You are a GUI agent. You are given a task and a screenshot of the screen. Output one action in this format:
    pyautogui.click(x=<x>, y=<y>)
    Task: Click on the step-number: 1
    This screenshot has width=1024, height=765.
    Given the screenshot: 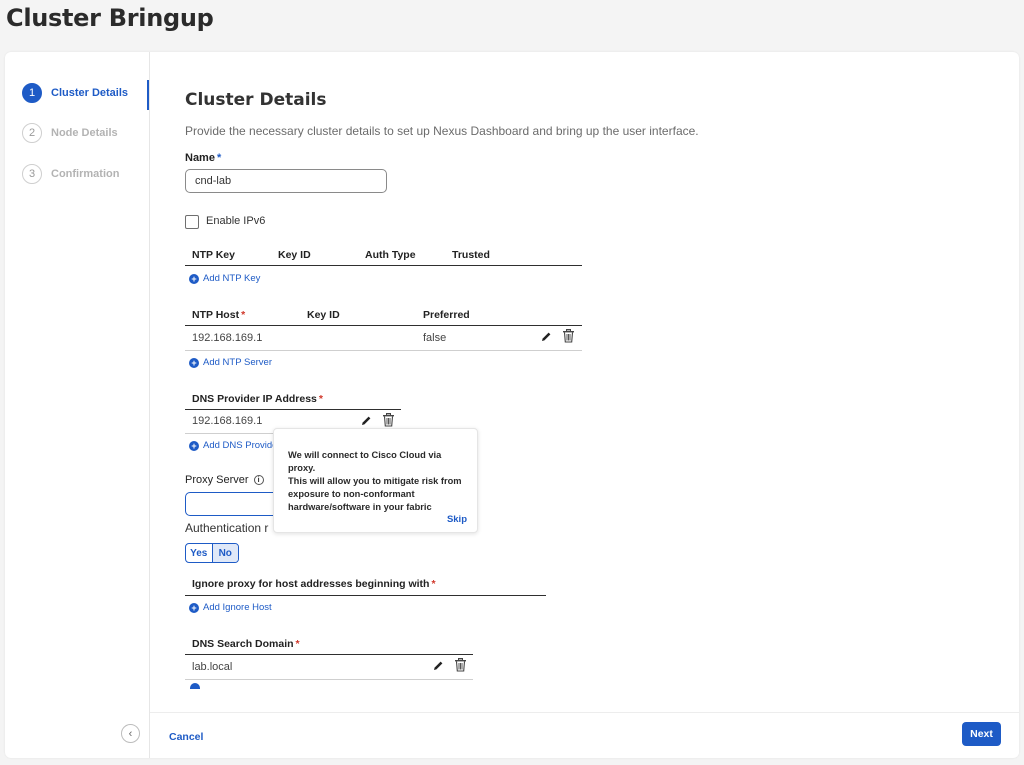 What is the action you would take?
    pyautogui.click(x=32, y=93)
    